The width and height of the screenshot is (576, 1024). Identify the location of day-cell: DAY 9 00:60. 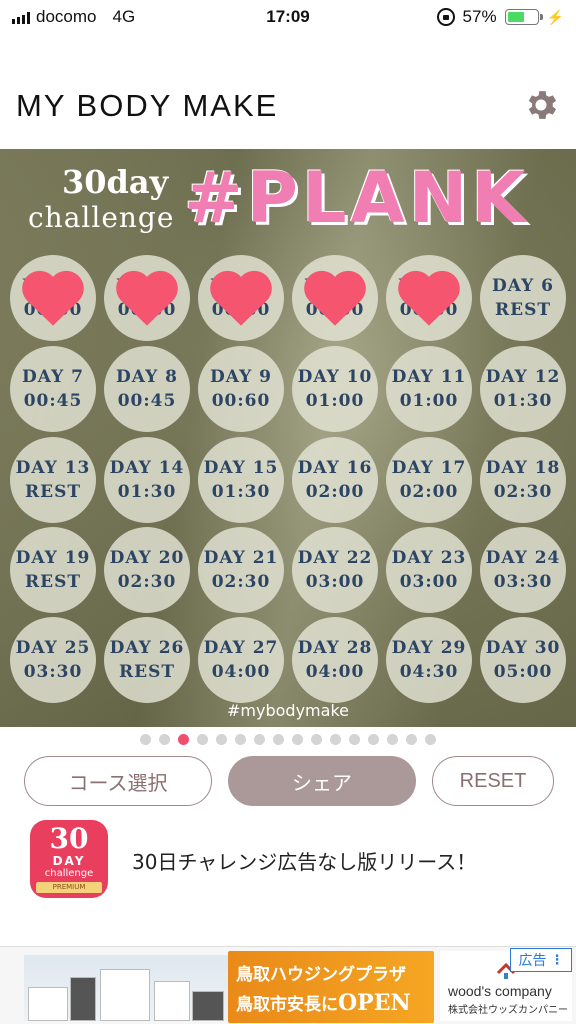
(241, 389).